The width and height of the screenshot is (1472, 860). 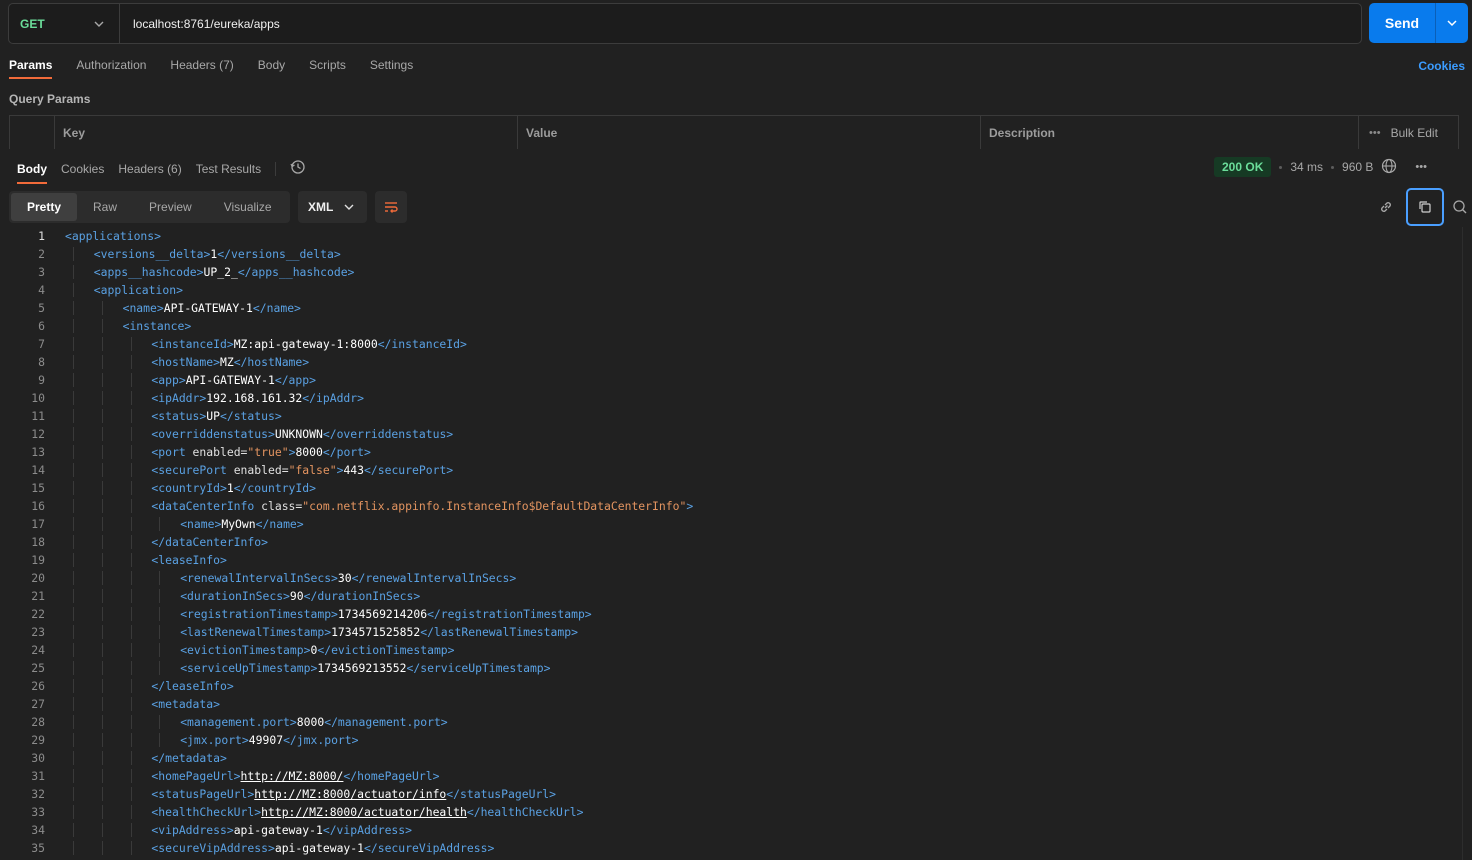 What do you see at coordinates (41, 308) in the screenshot?
I see `line-number: 5` at bounding box center [41, 308].